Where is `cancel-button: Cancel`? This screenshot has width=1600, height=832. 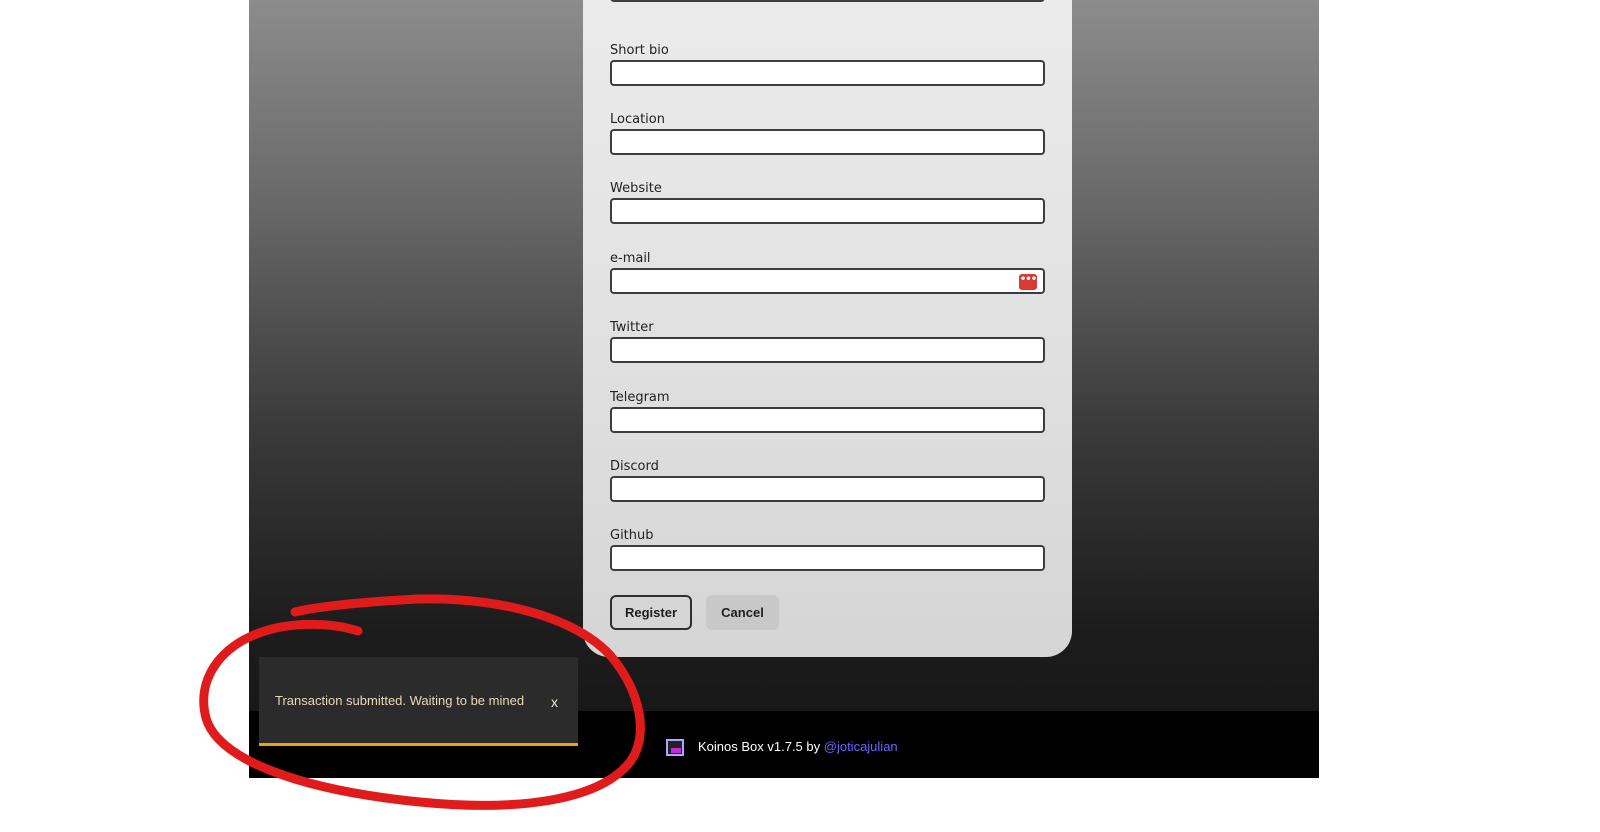
cancel-button: Cancel is located at coordinates (742, 612).